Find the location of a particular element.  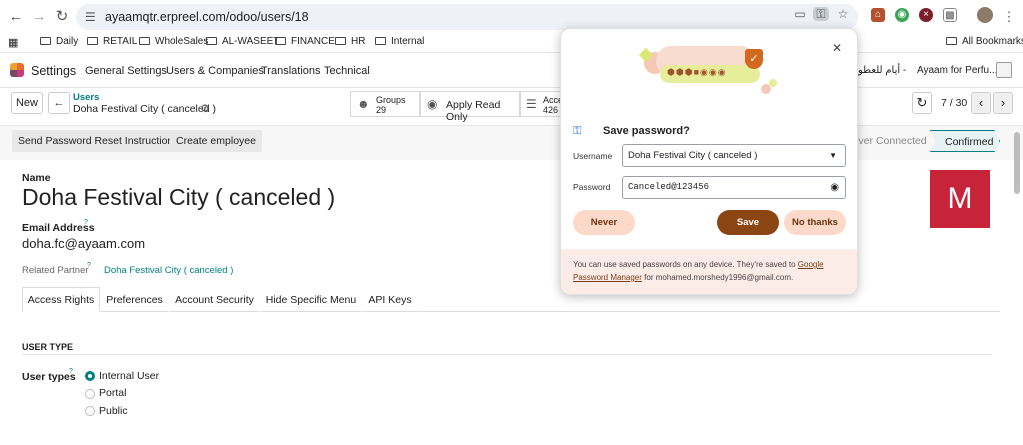

related-partner-label: Related Partner is located at coordinates (55, 270).